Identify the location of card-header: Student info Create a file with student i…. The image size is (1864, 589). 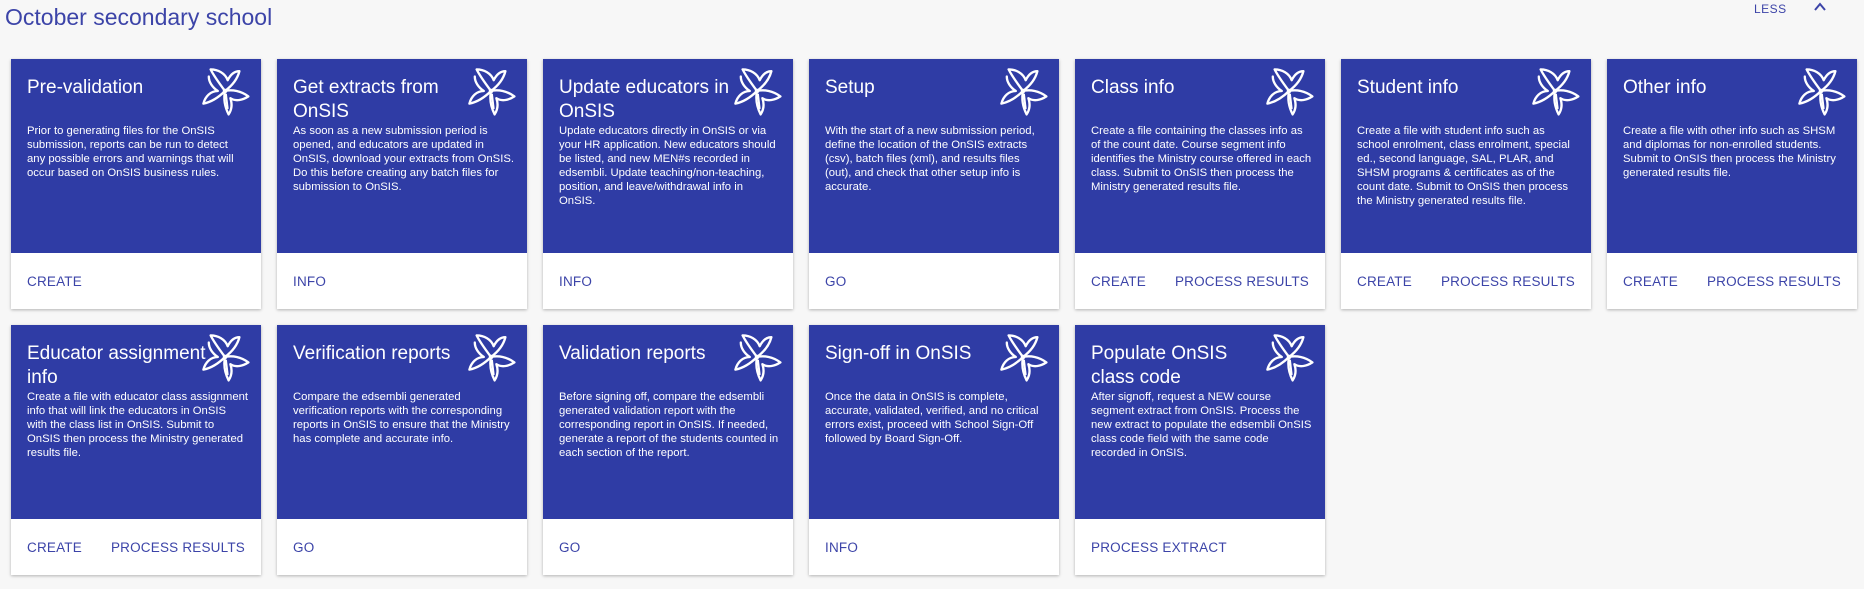
(1466, 156).